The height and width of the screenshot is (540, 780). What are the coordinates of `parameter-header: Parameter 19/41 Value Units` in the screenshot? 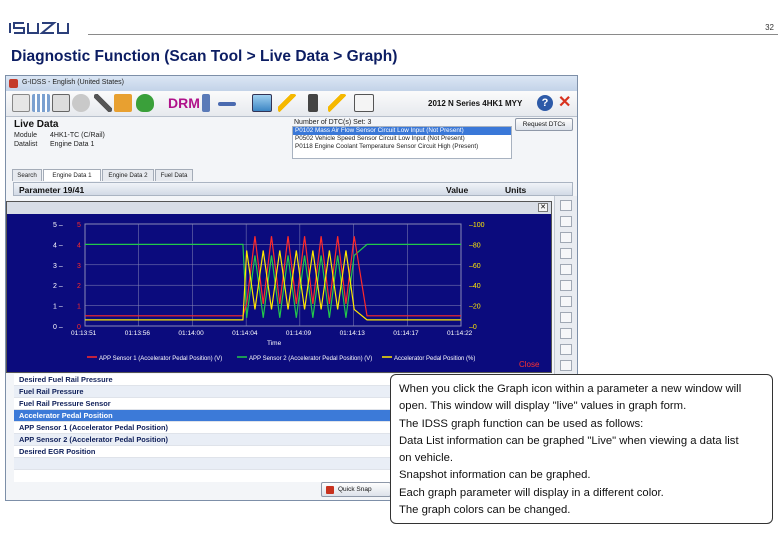 It's located at (293, 189).